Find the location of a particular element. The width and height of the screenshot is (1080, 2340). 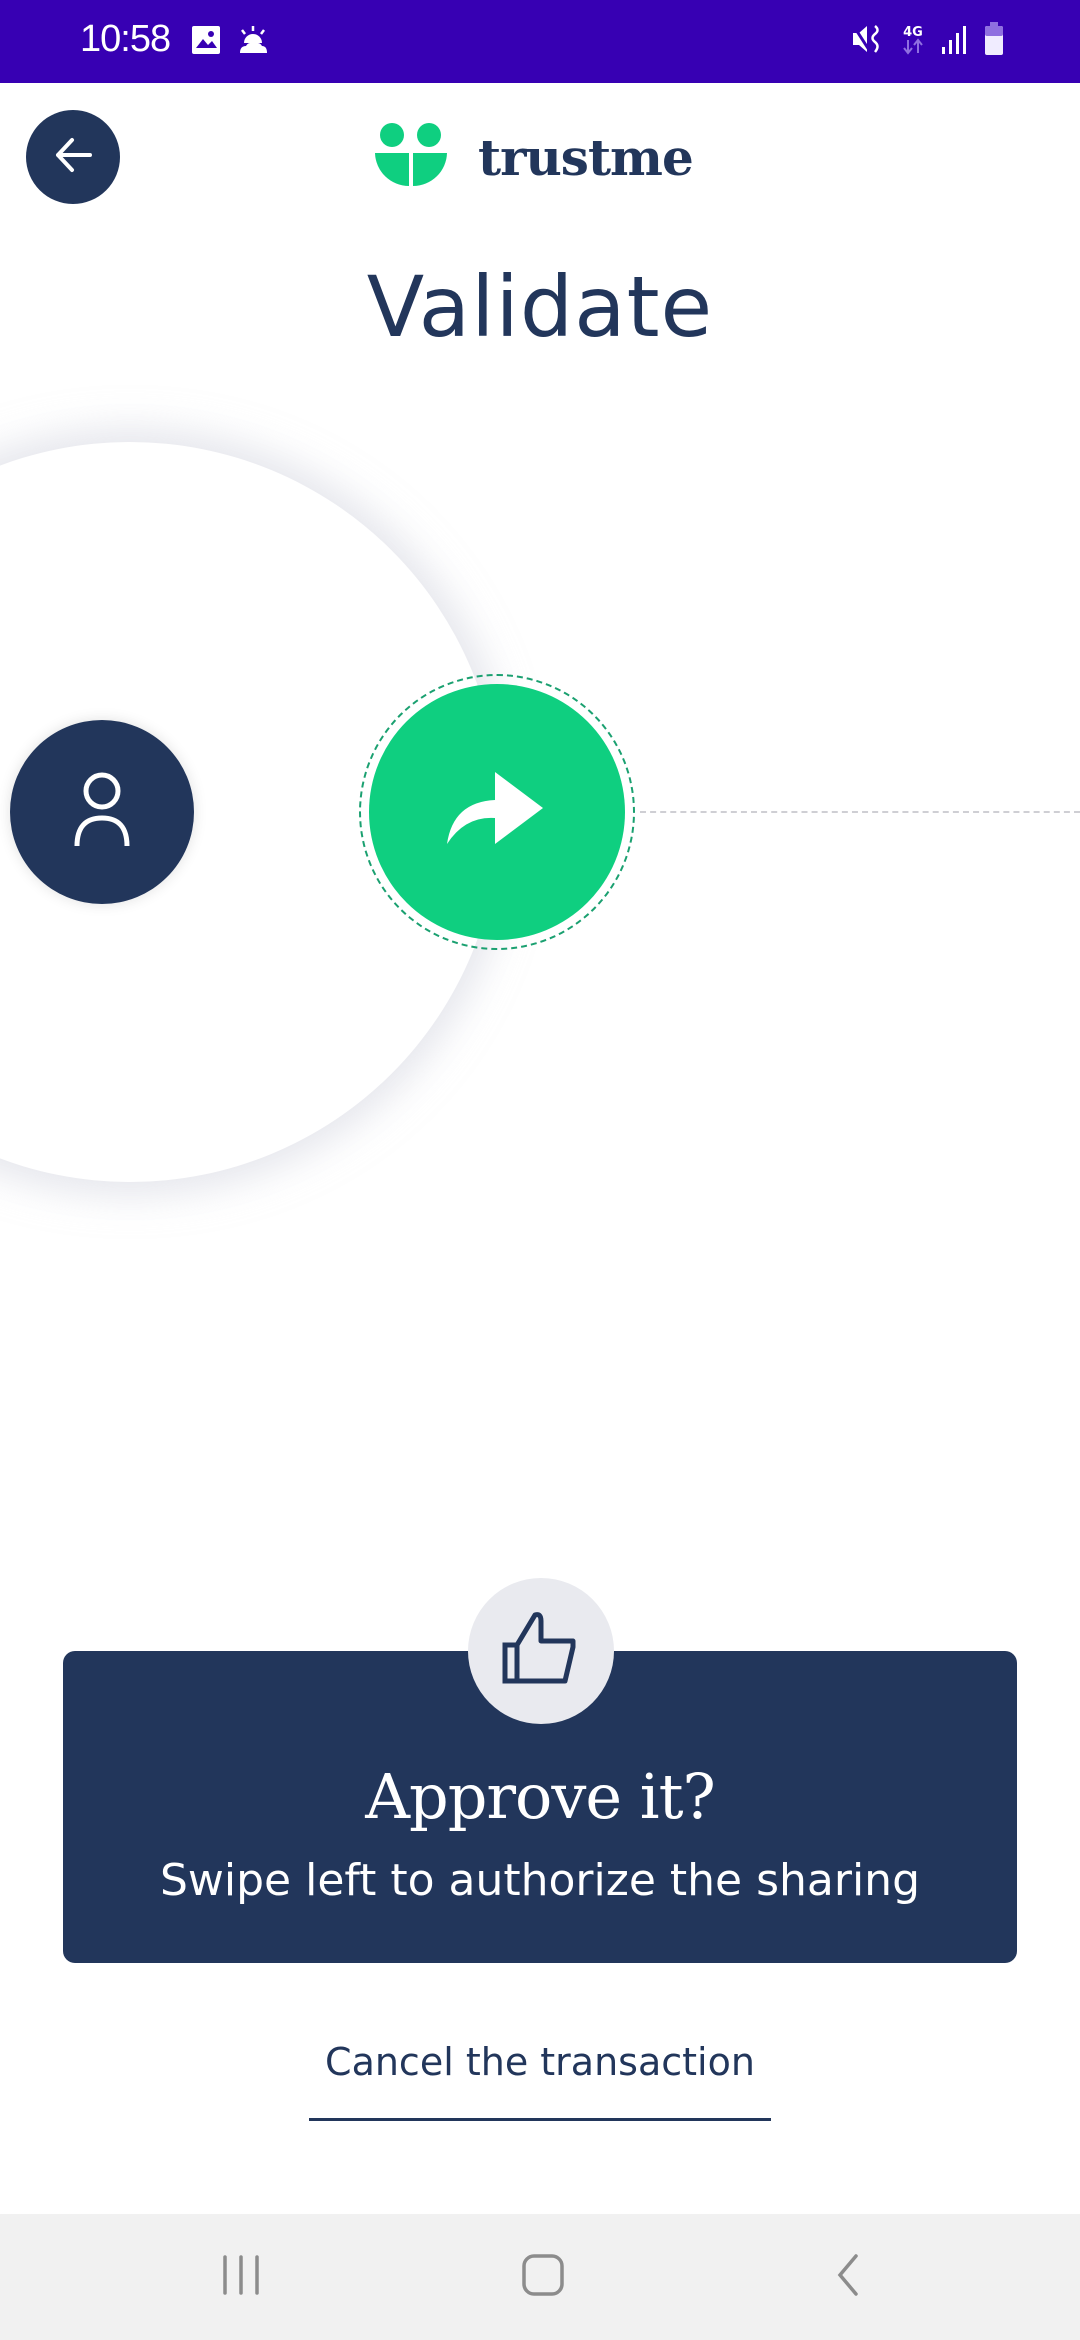

weather-icon is located at coordinates (253, 42).